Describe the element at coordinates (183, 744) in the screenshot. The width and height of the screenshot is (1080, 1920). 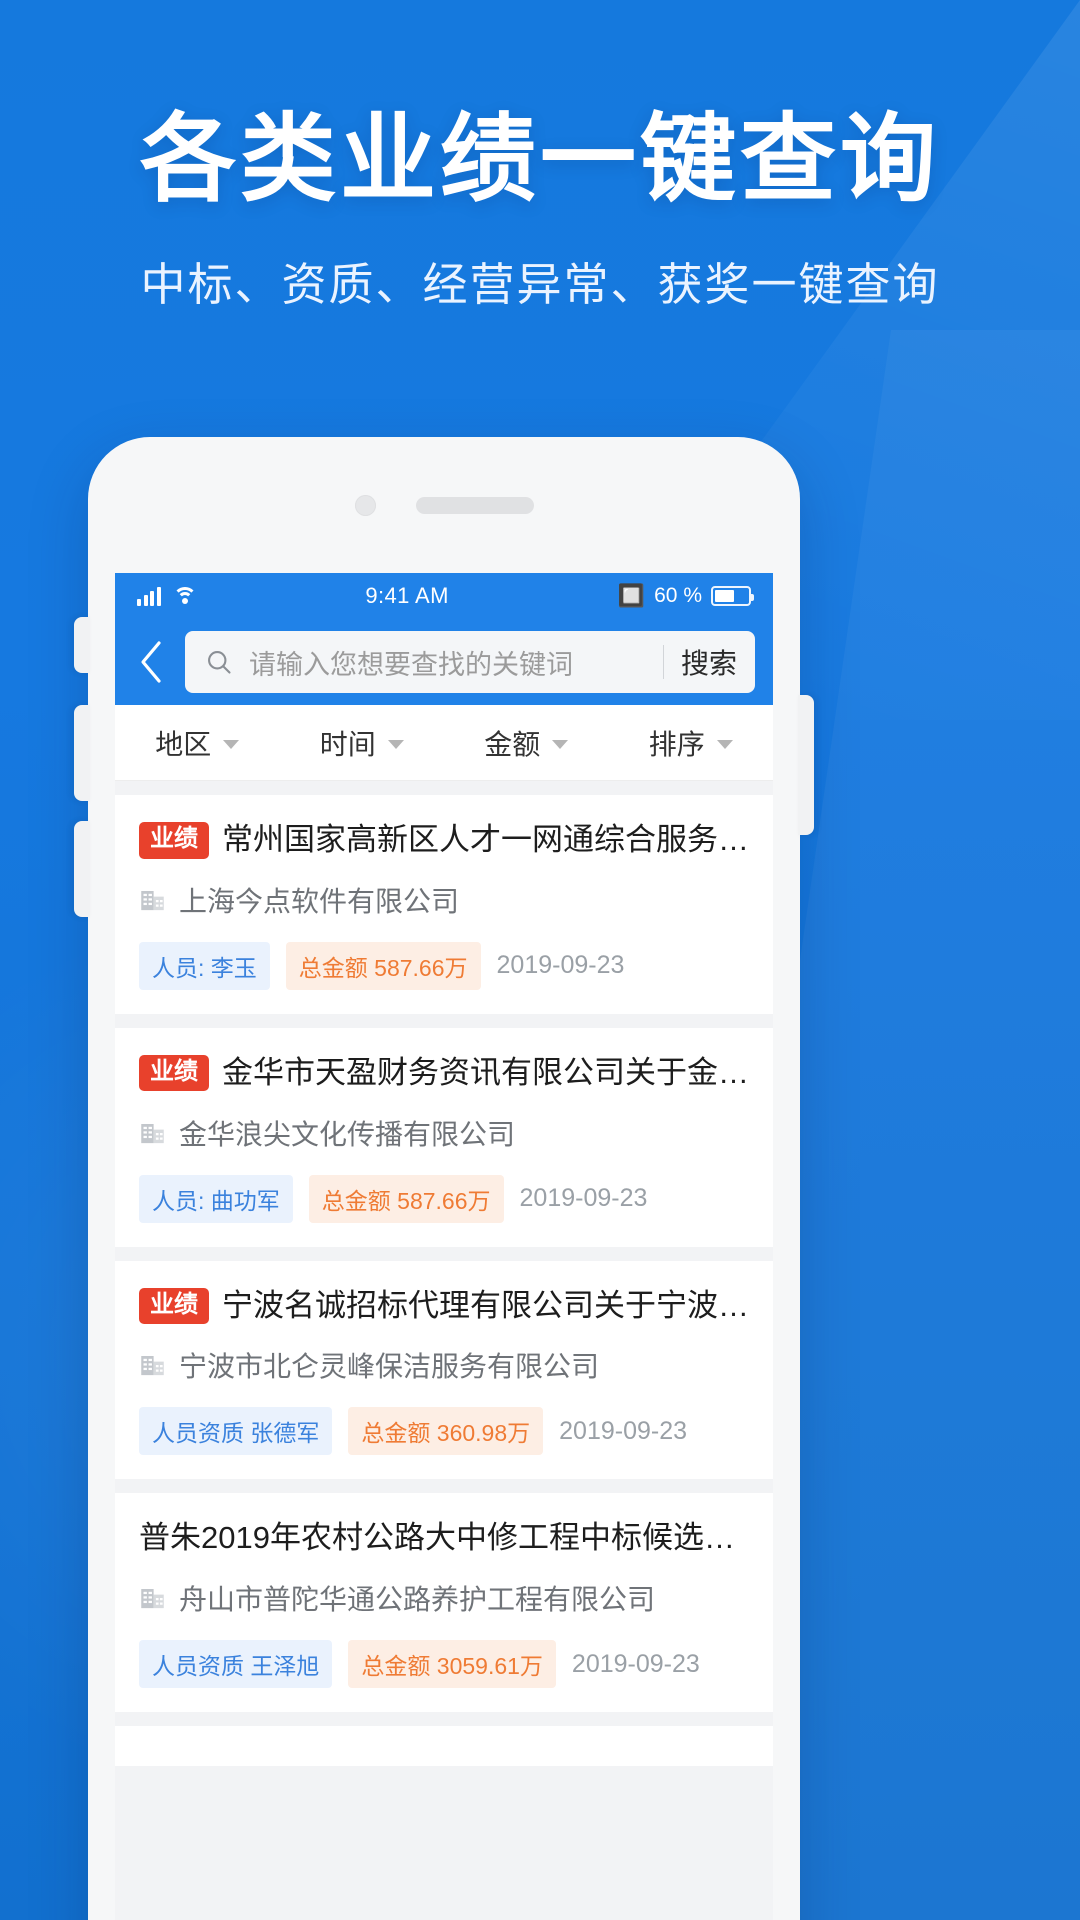
I see `filter-region-label: 地区` at that location.